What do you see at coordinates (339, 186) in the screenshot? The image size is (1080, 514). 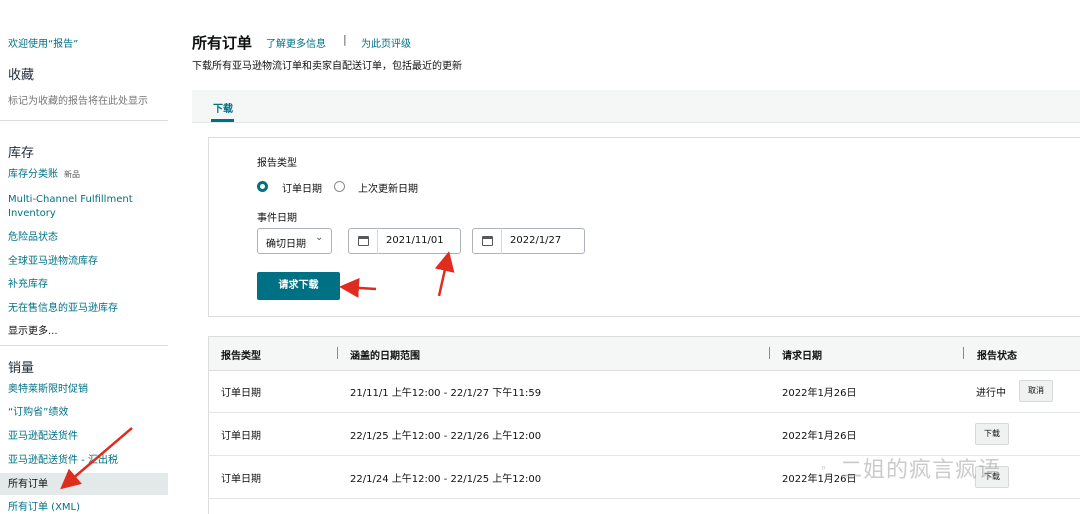 I see `radio-last-updated` at bounding box center [339, 186].